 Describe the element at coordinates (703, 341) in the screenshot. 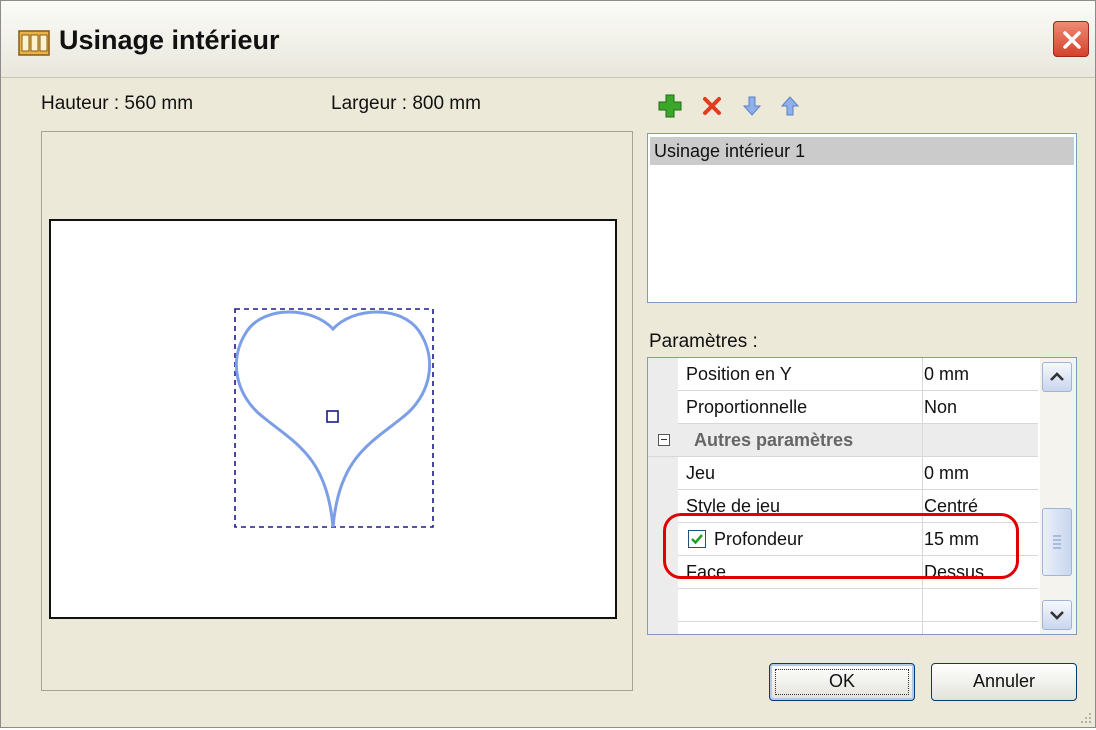

I see `params-label: Paramètres :` at that location.